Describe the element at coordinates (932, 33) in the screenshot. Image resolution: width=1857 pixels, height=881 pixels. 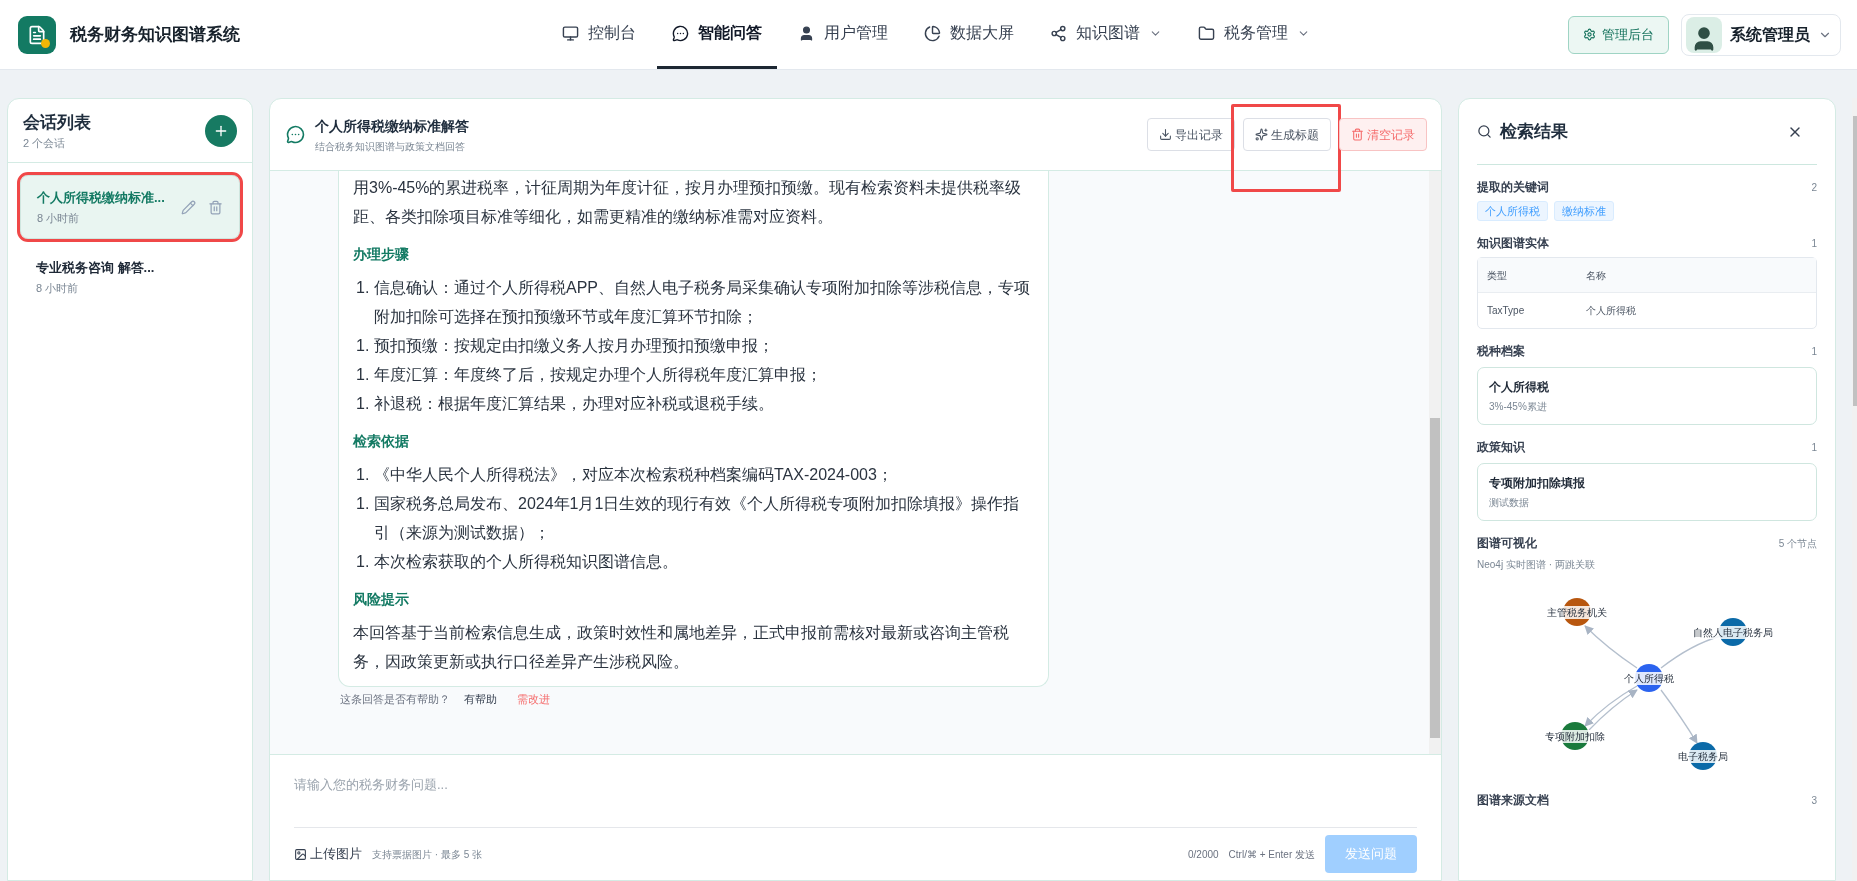
I see `pie-chart-icon` at that location.